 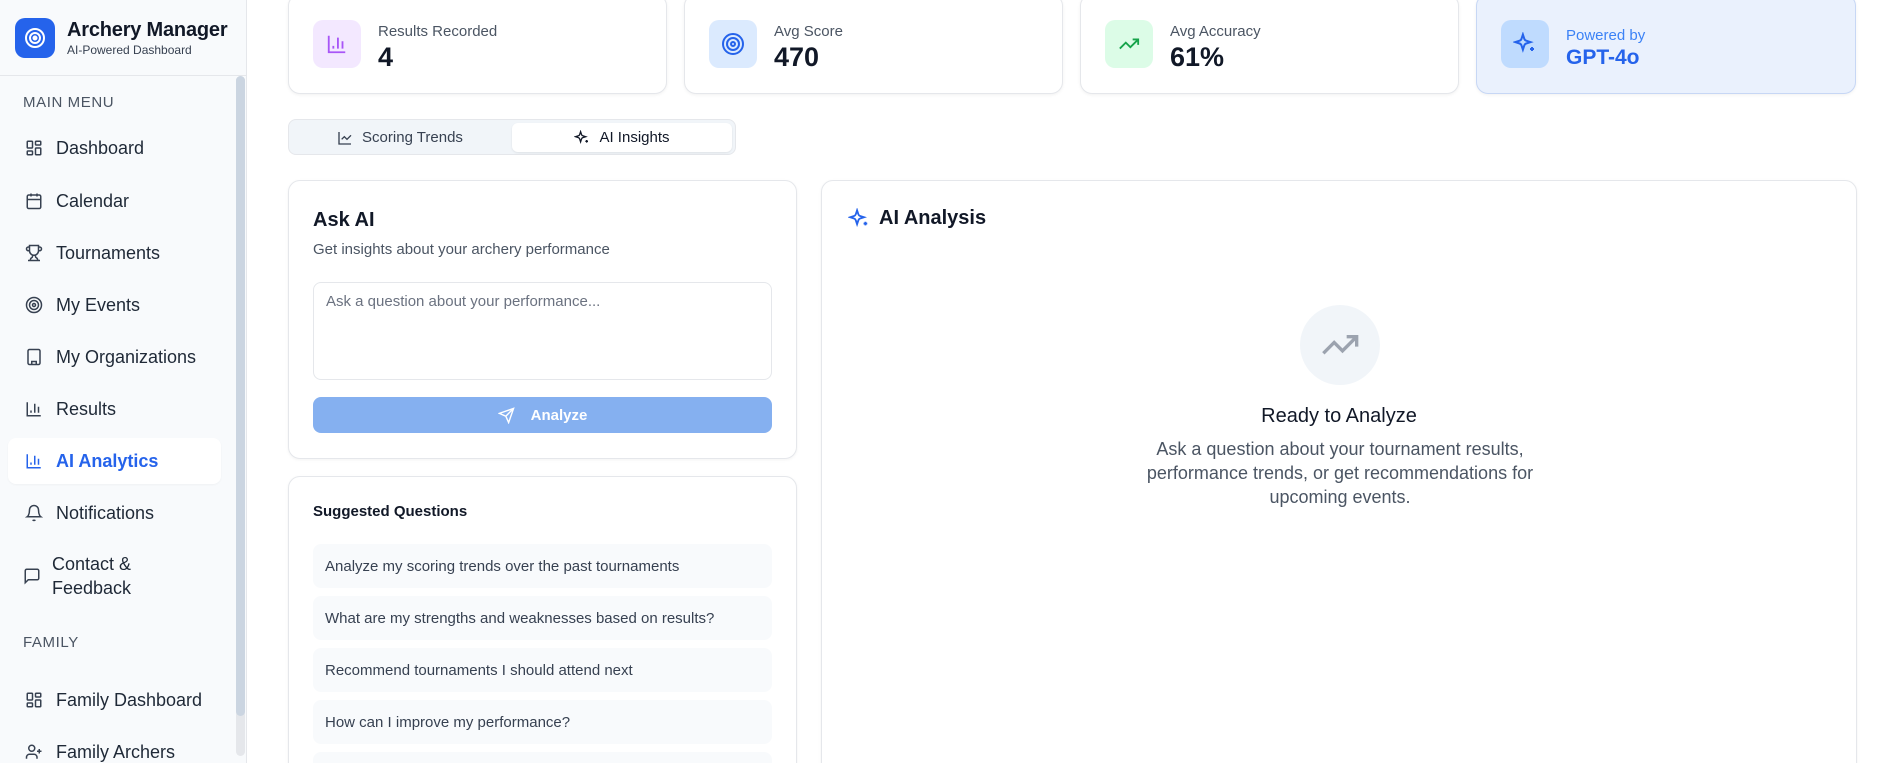 I want to click on stat-label: Avg Accuracy, so click(x=1215, y=31).